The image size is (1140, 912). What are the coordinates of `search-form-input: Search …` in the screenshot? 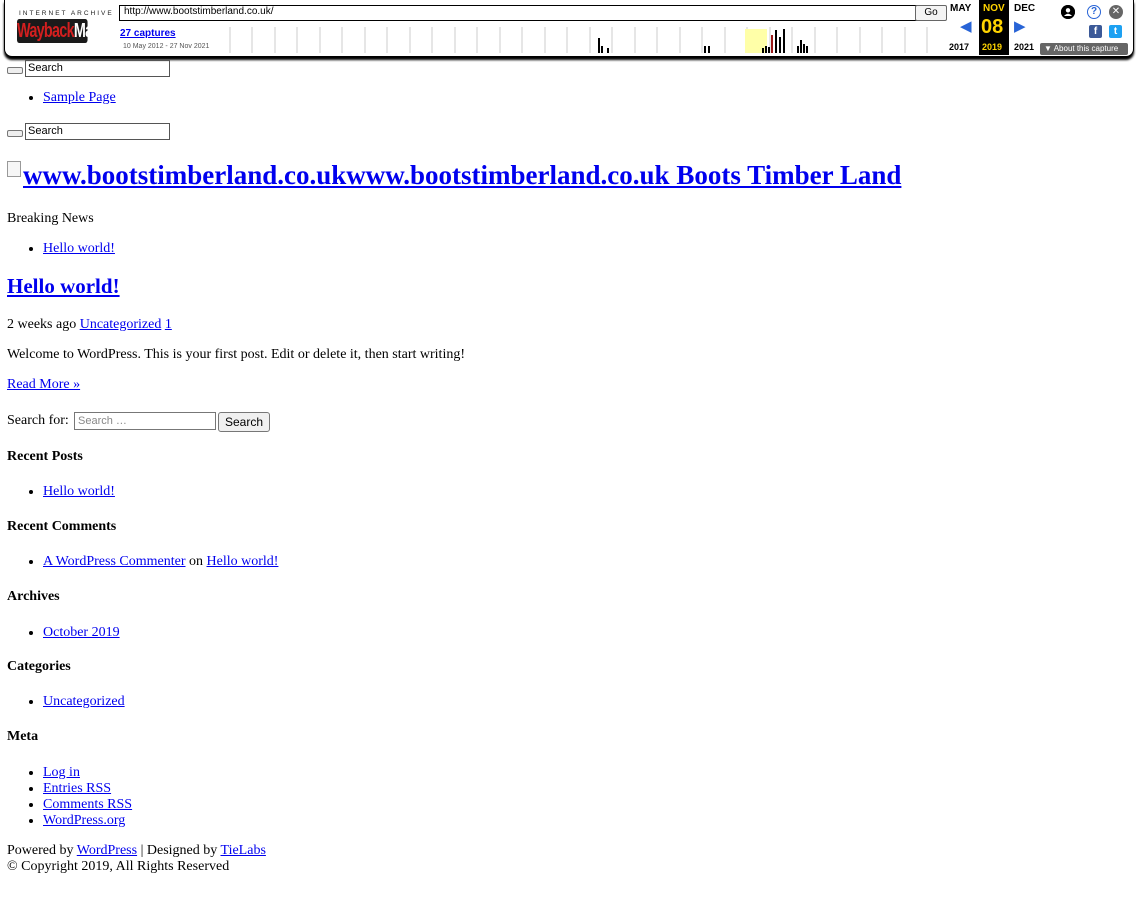 It's located at (145, 421).